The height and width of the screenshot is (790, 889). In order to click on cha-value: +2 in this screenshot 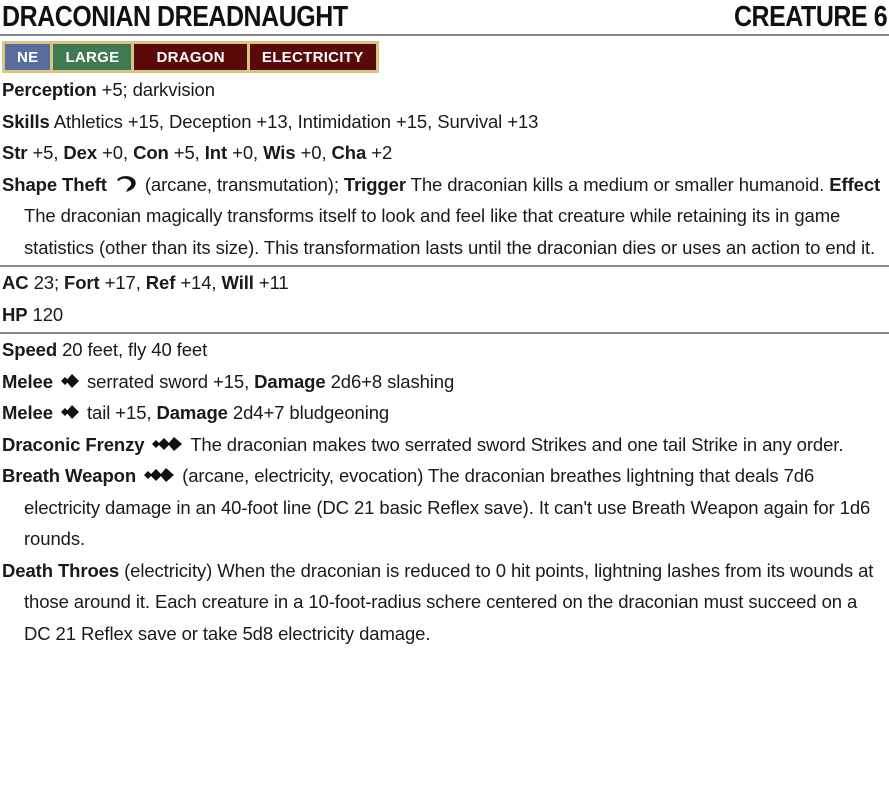, I will do `click(379, 152)`.